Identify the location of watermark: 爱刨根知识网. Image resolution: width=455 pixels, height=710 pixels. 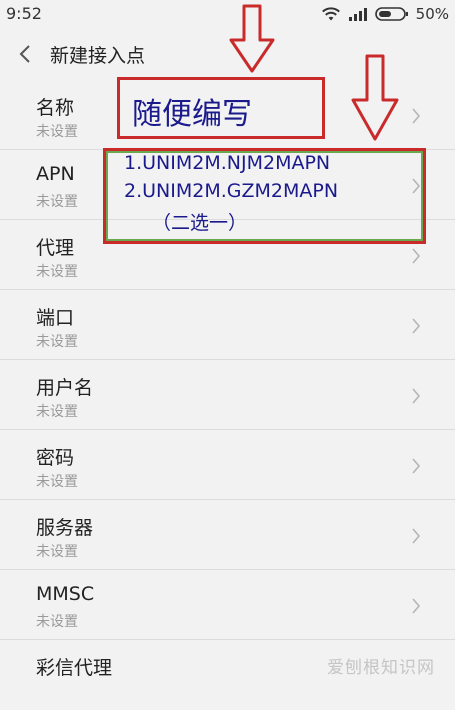
(381, 668).